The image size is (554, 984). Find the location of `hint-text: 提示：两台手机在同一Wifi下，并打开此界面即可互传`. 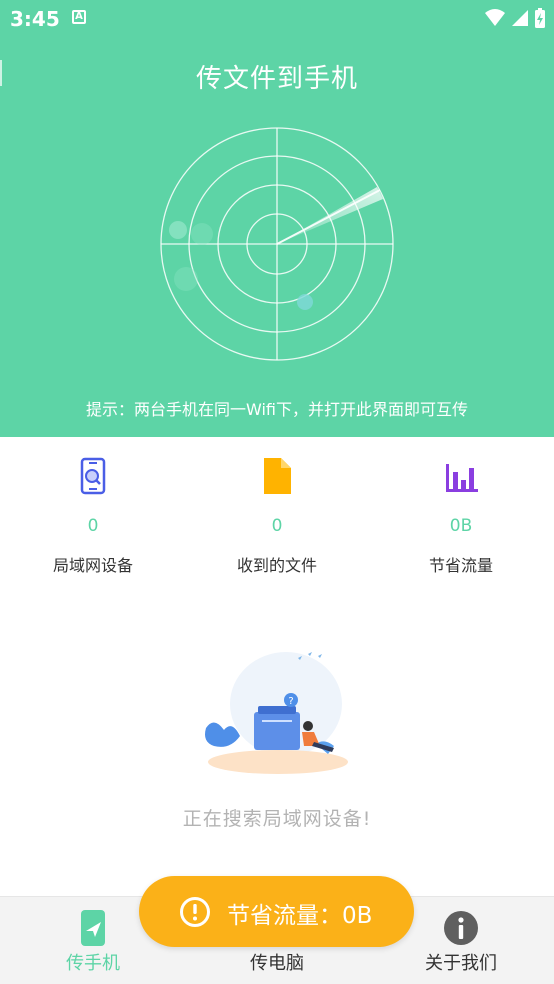

hint-text: 提示：两台手机在同一Wifi下，并打开此界面即可互传 is located at coordinates (277, 409).